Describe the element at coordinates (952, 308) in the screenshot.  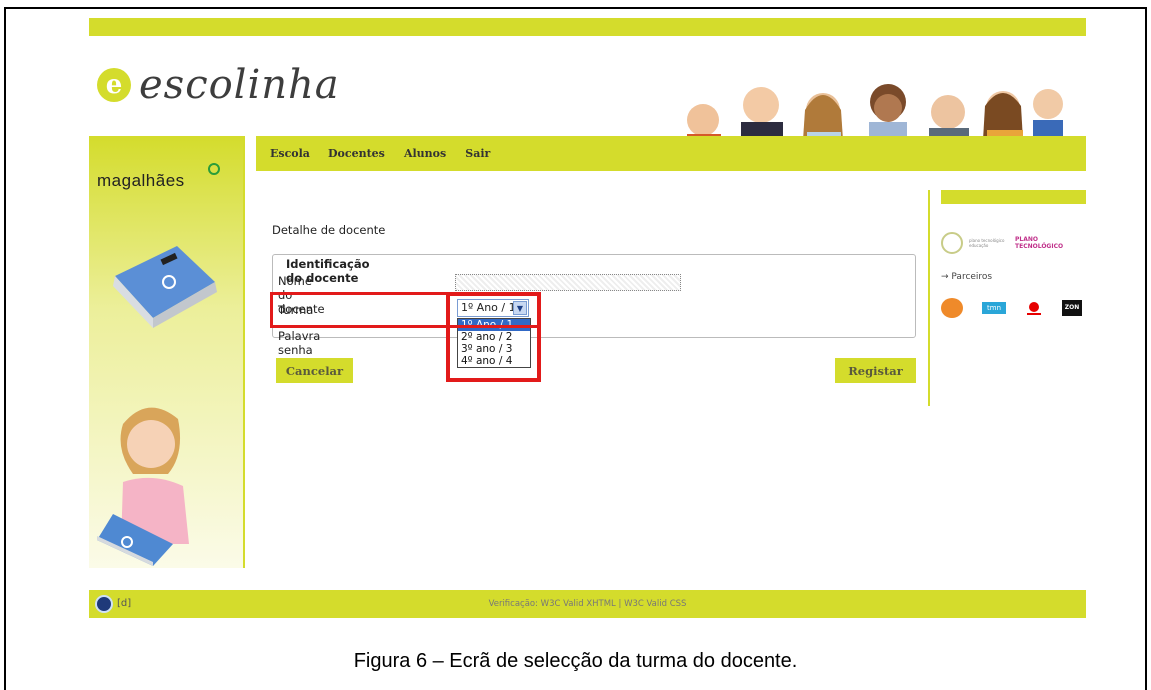
I see `sapo-logo-icon` at that location.